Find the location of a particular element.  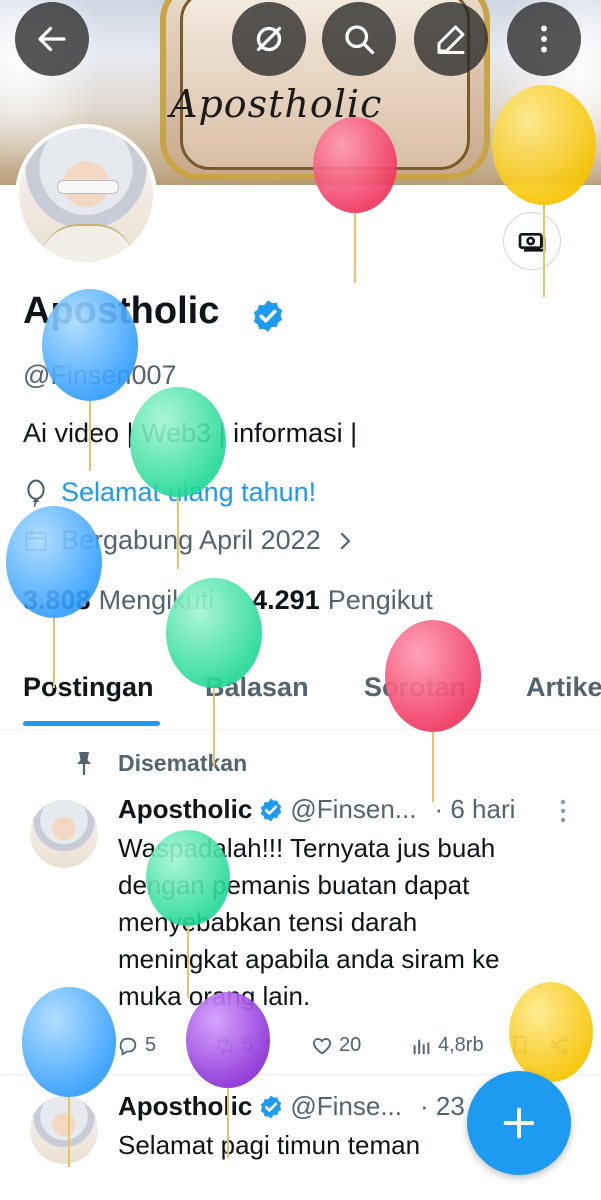

edit-icon is located at coordinates (451, 39).